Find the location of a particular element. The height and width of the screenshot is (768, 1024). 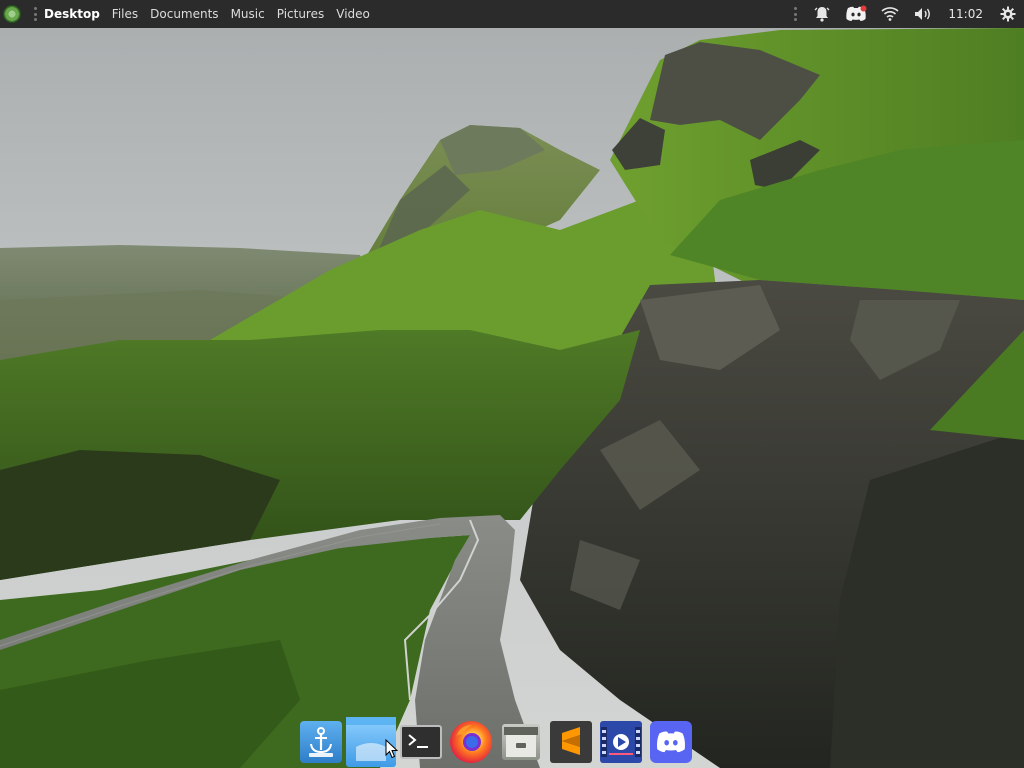

ubuntu-budgie-logo-icon is located at coordinates (12, 14).